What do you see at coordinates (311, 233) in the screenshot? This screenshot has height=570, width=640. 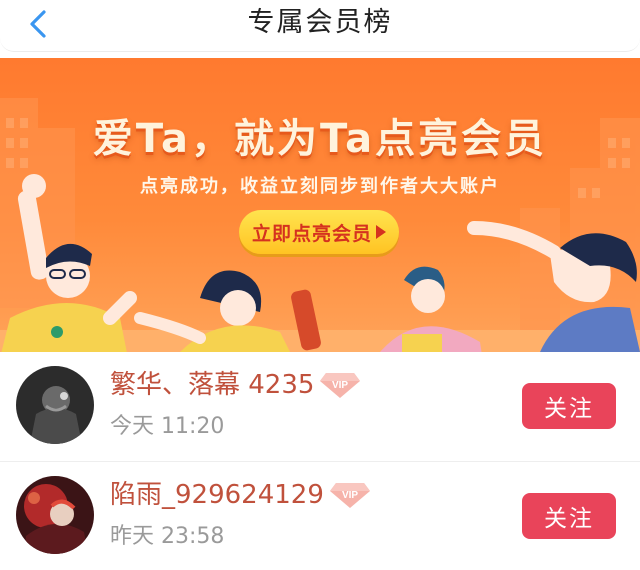 I see `cta-label: 立即点亮会员` at bounding box center [311, 233].